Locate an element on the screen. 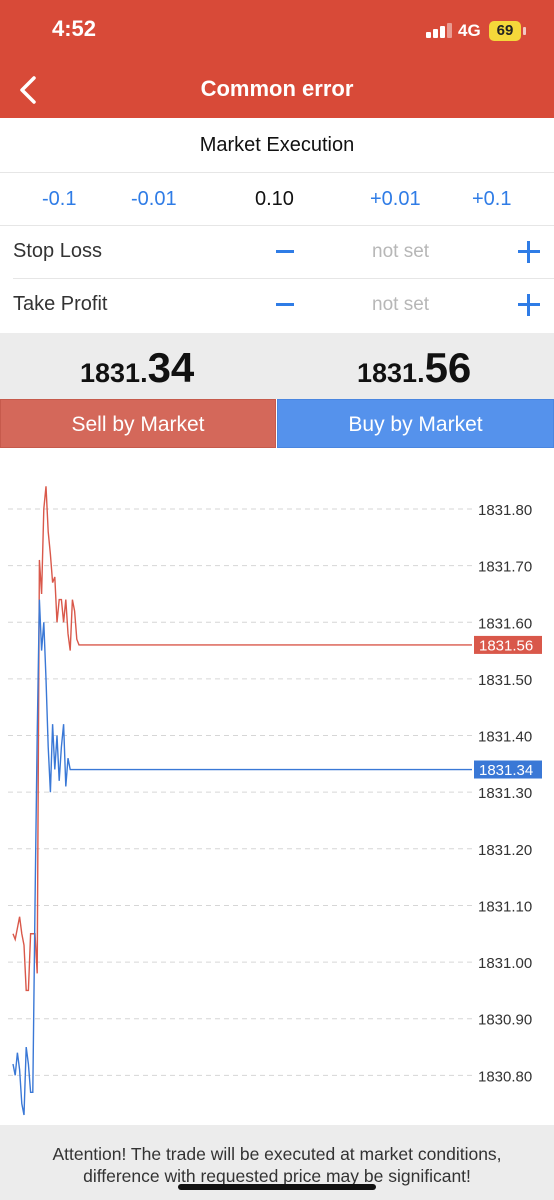 This screenshot has width=554, height=1200. volume-minus-0-01-button: -0.01 is located at coordinates (154, 199).